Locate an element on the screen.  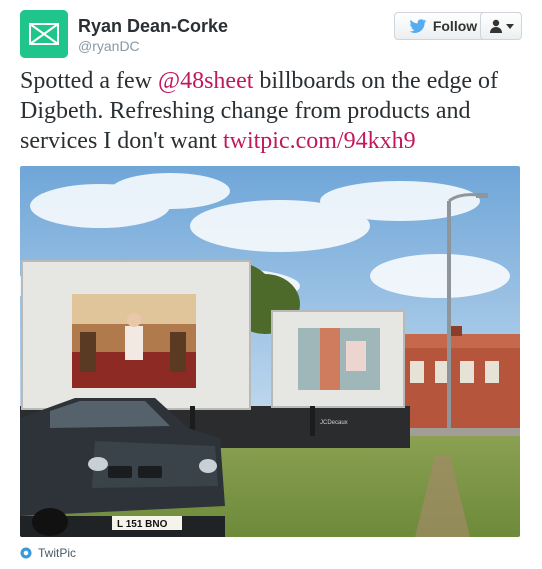
avatar-logo-icon is located at coordinates (44, 34).